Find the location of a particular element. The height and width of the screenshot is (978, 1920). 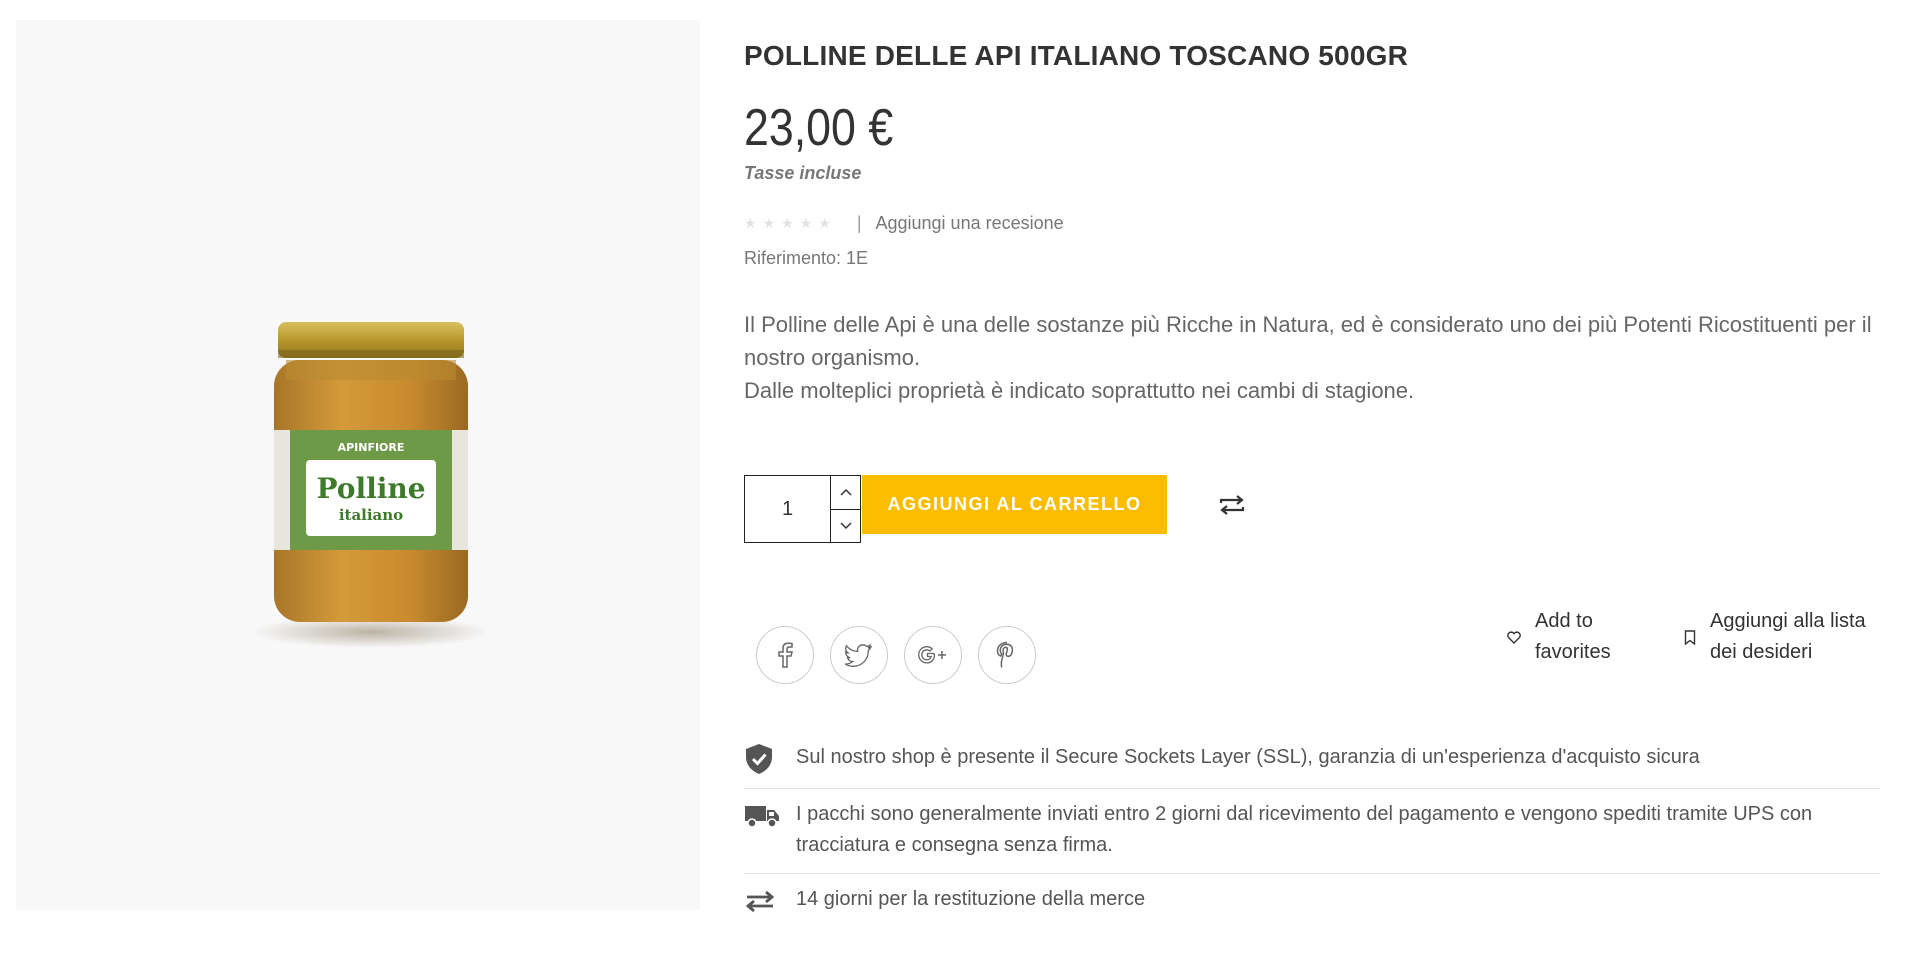

compare-button is located at coordinates (1232, 505).